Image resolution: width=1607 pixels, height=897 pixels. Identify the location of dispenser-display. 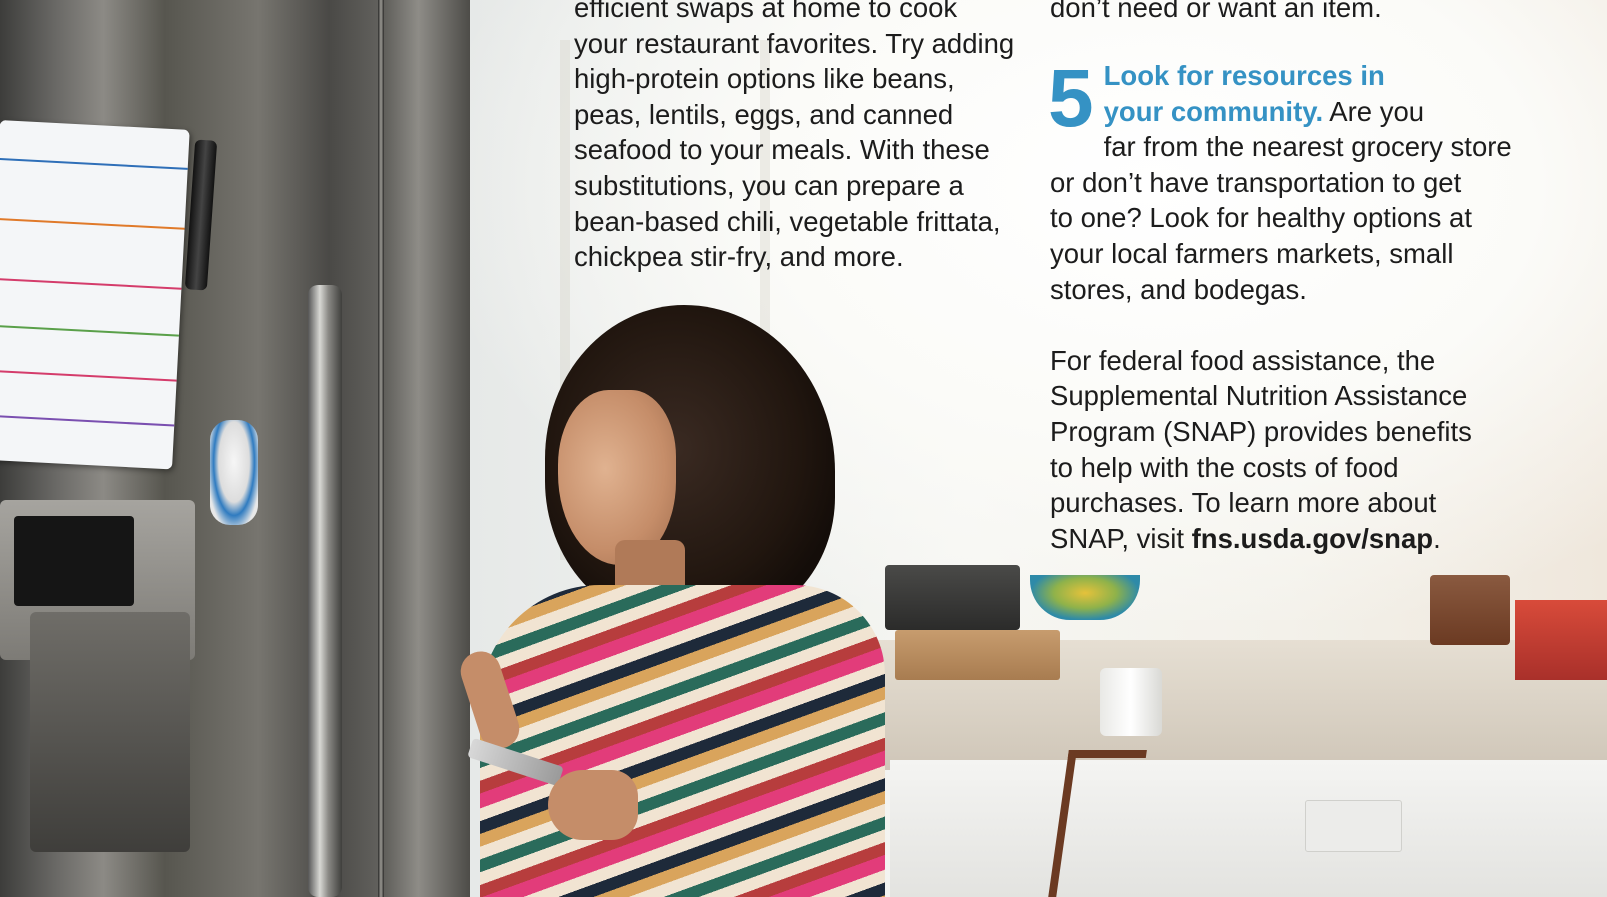
(74, 561).